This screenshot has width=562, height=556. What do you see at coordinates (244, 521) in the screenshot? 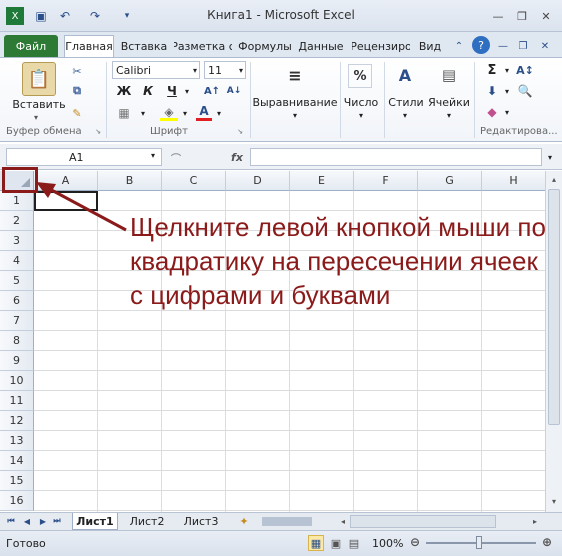
I see `new-sheet-icon: ✦` at bounding box center [244, 521].